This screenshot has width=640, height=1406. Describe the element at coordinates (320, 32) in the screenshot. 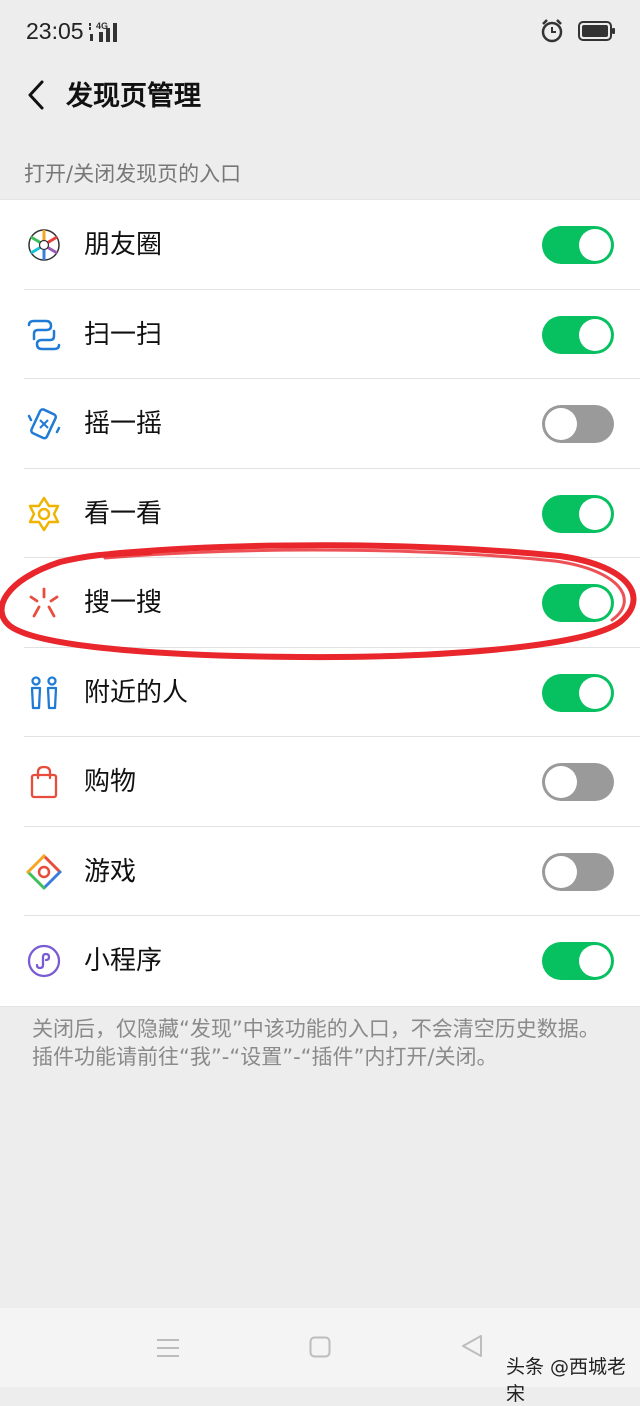

I see `status-bar: 23:05 4G` at that location.